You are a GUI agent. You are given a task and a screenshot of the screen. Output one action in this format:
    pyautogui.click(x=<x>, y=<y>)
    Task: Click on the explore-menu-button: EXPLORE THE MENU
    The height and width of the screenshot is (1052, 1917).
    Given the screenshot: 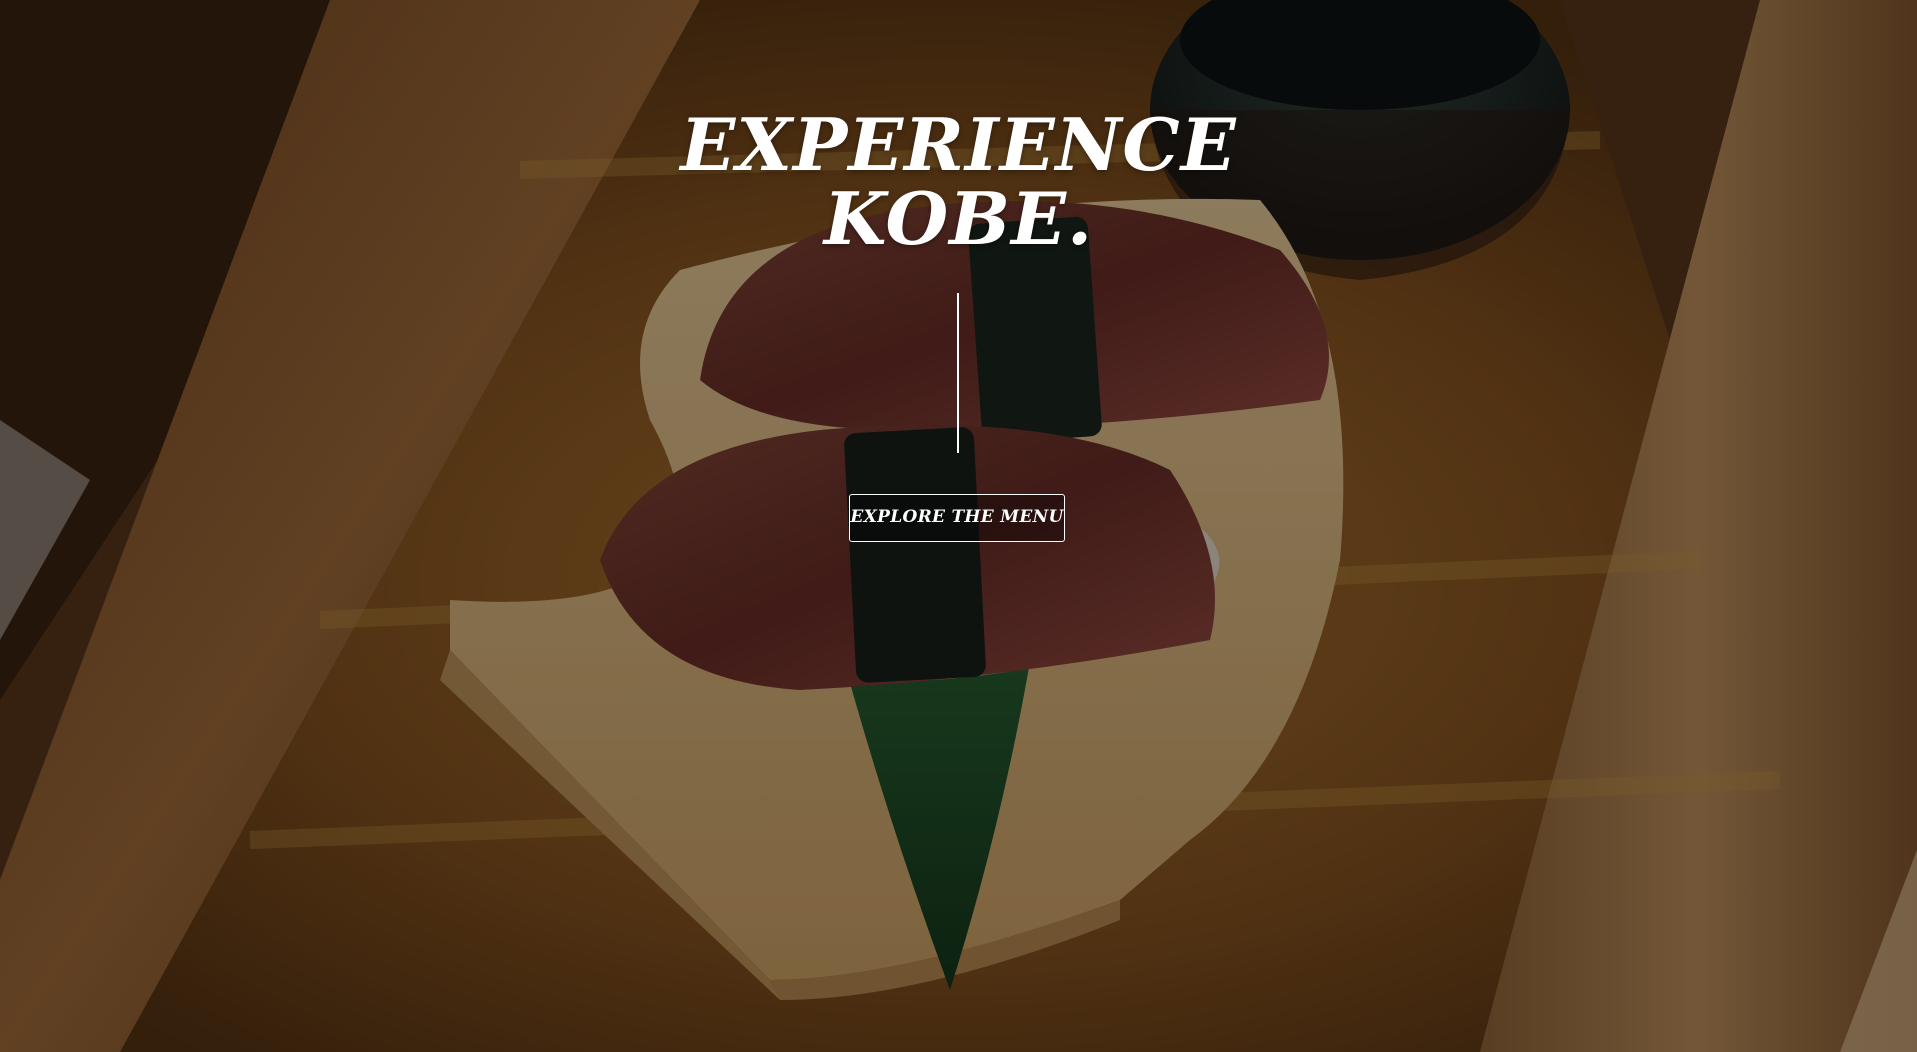 What is the action you would take?
    pyautogui.click(x=957, y=518)
    